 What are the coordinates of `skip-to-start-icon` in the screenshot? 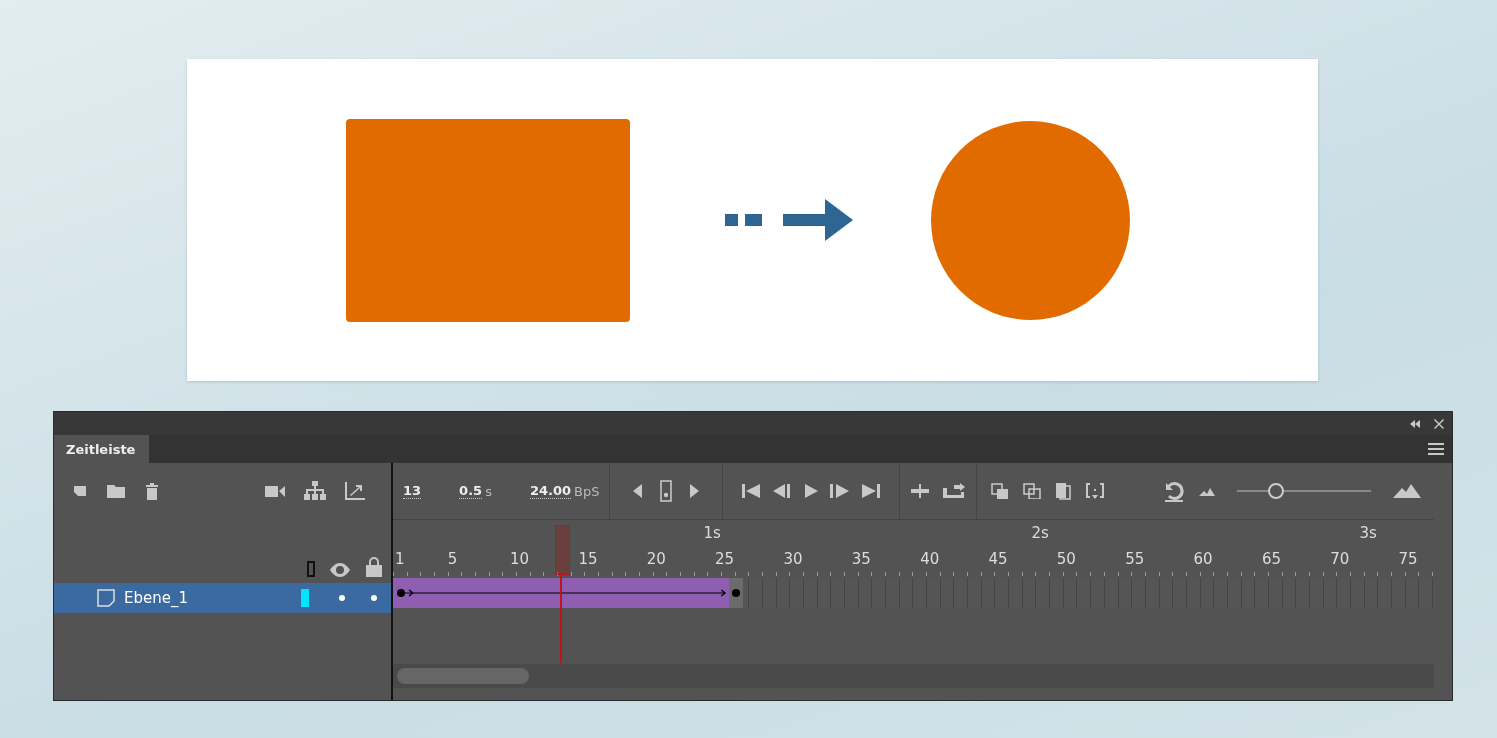 It's located at (751, 491).